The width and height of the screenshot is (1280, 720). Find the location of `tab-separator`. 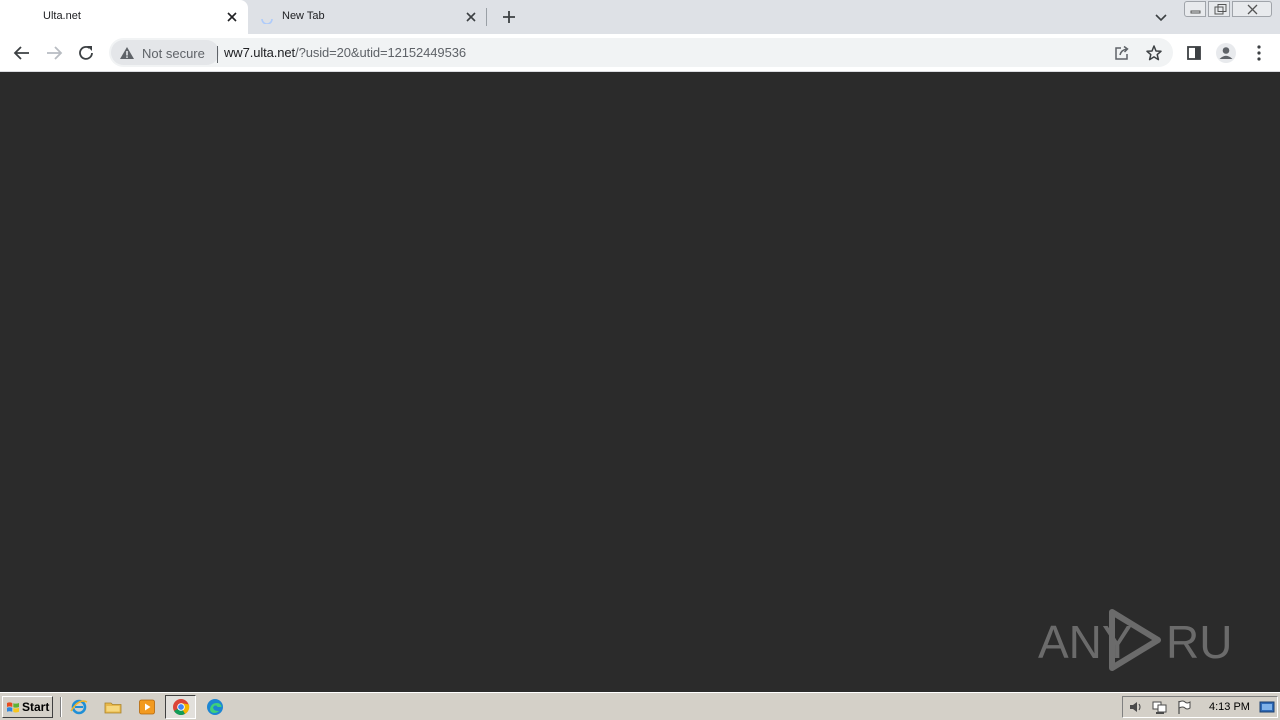

tab-separator is located at coordinates (486, 17).